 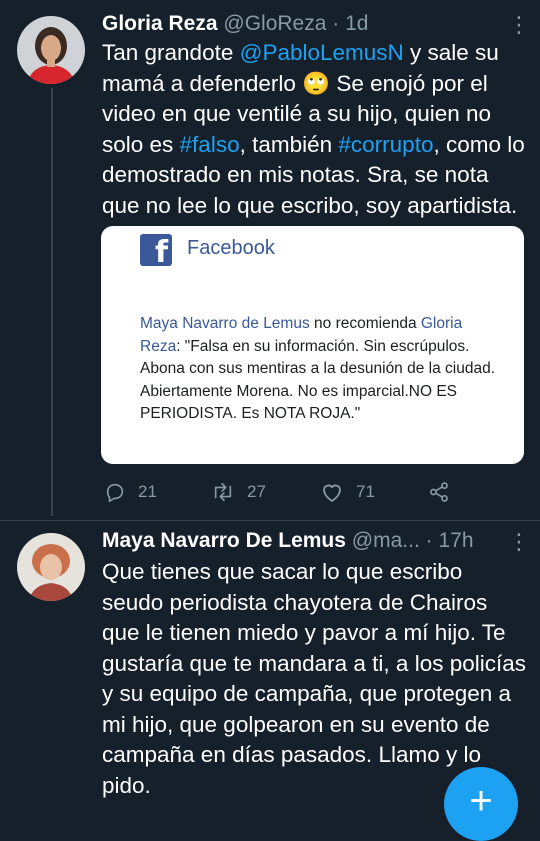 I want to click on compose-plus-icon: +, so click(x=481, y=801).